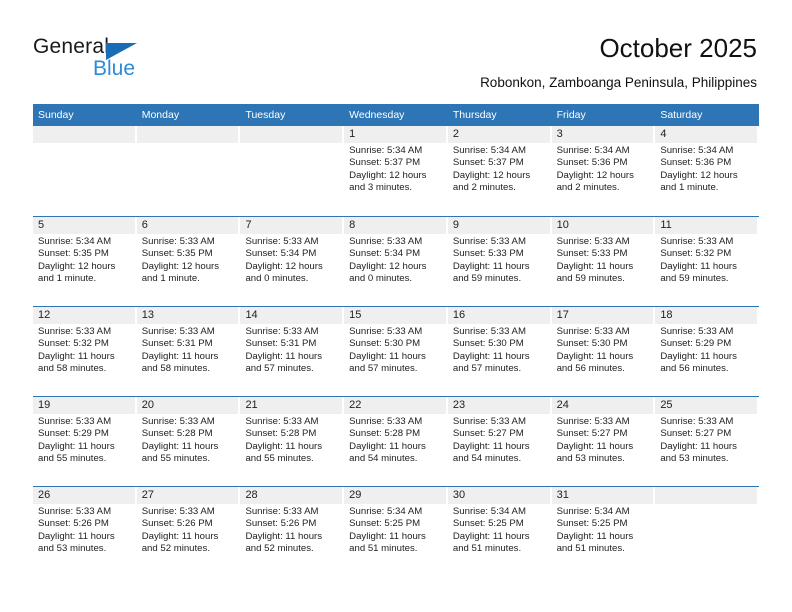  Describe the element at coordinates (395, 134) in the screenshot. I see `day-number: 1` at that location.